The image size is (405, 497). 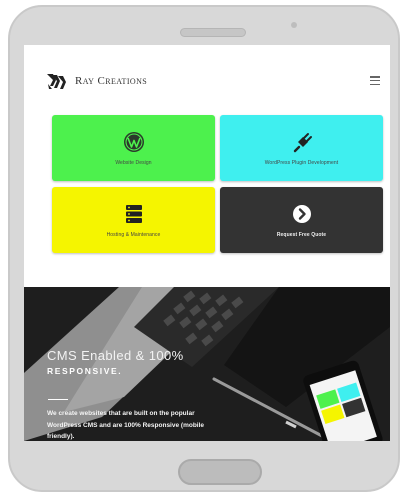 What do you see at coordinates (58, 399) in the screenshot?
I see `hero-divider` at bounding box center [58, 399].